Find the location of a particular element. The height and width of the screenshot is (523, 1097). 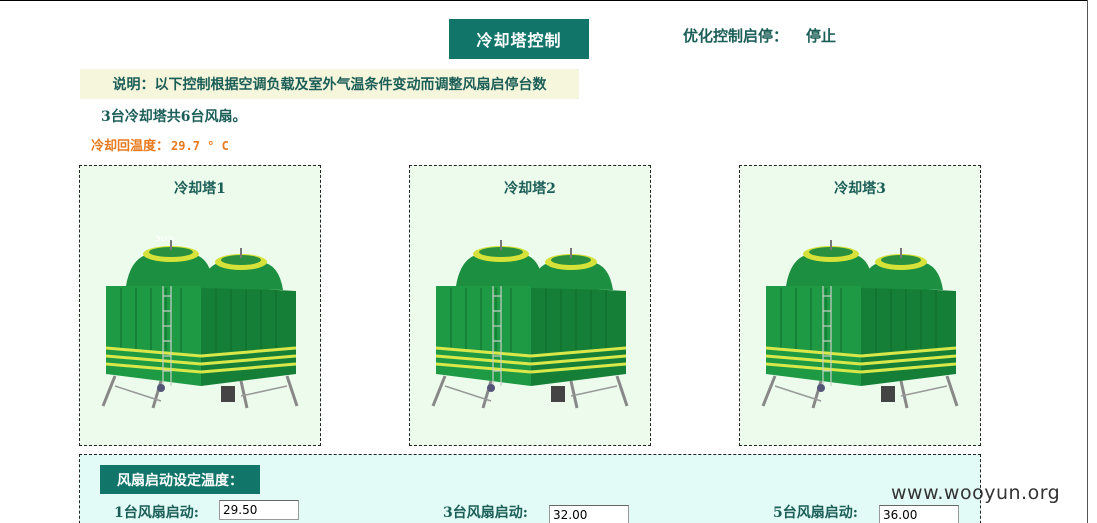

optimize-control-status: 停止 is located at coordinates (821, 35).